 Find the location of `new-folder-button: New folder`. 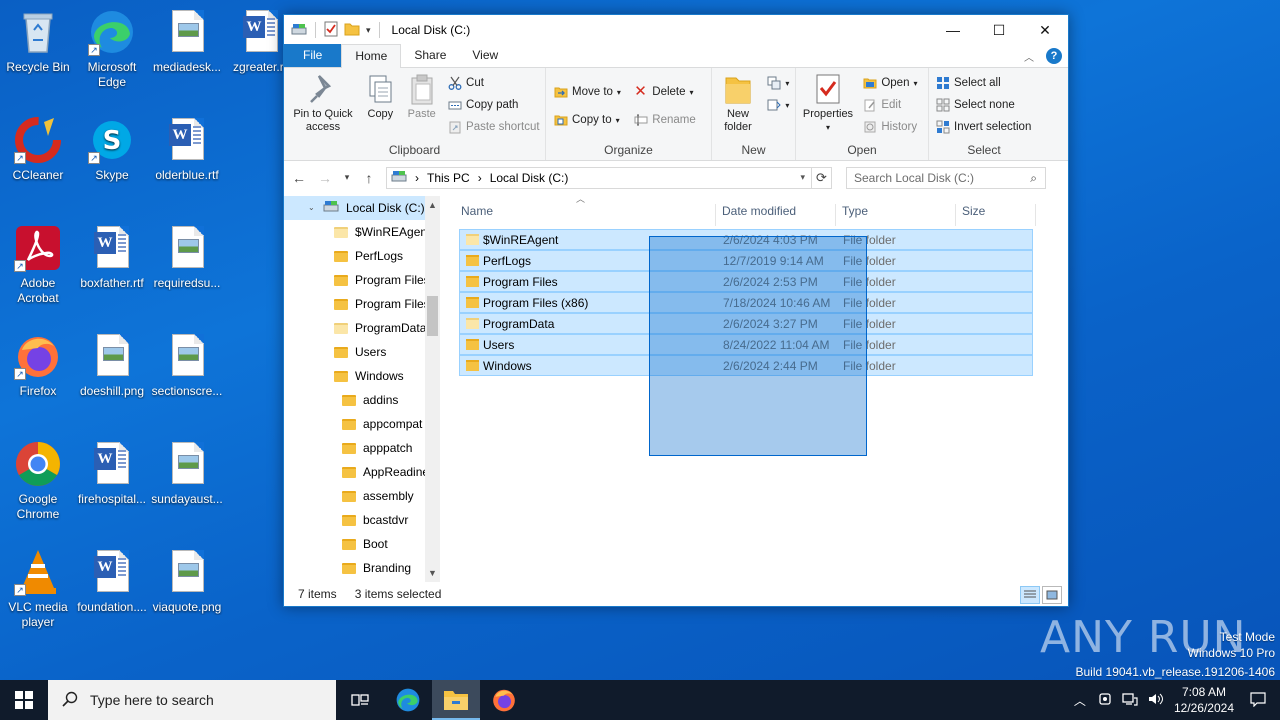

new-folder-button: New folder is located at coordinates (738, 103).